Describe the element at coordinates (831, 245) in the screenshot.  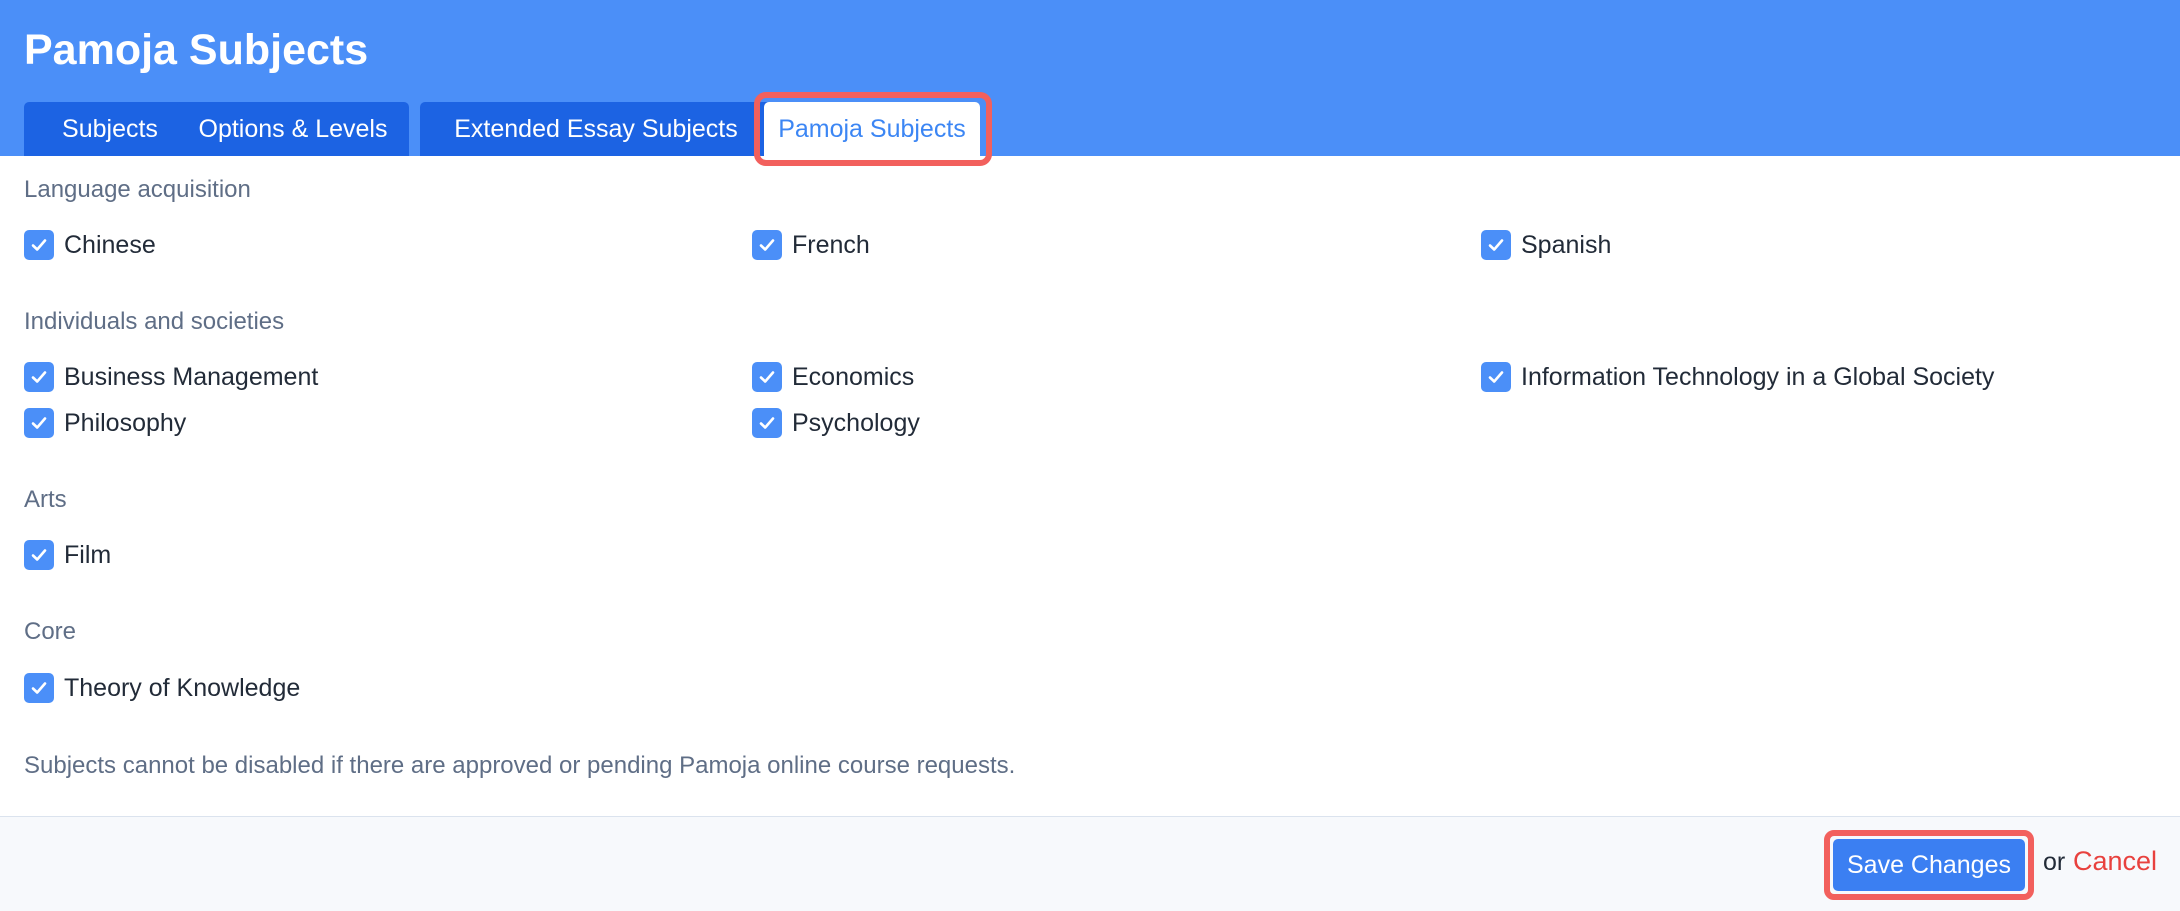
I see `checkbox-label: French` at that location.